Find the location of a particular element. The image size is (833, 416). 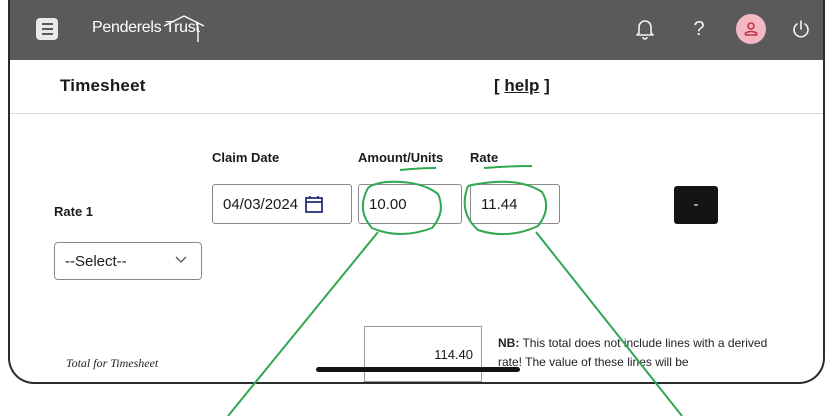

amount-units-label: Amount/Units is located at coordinates (401, 157).